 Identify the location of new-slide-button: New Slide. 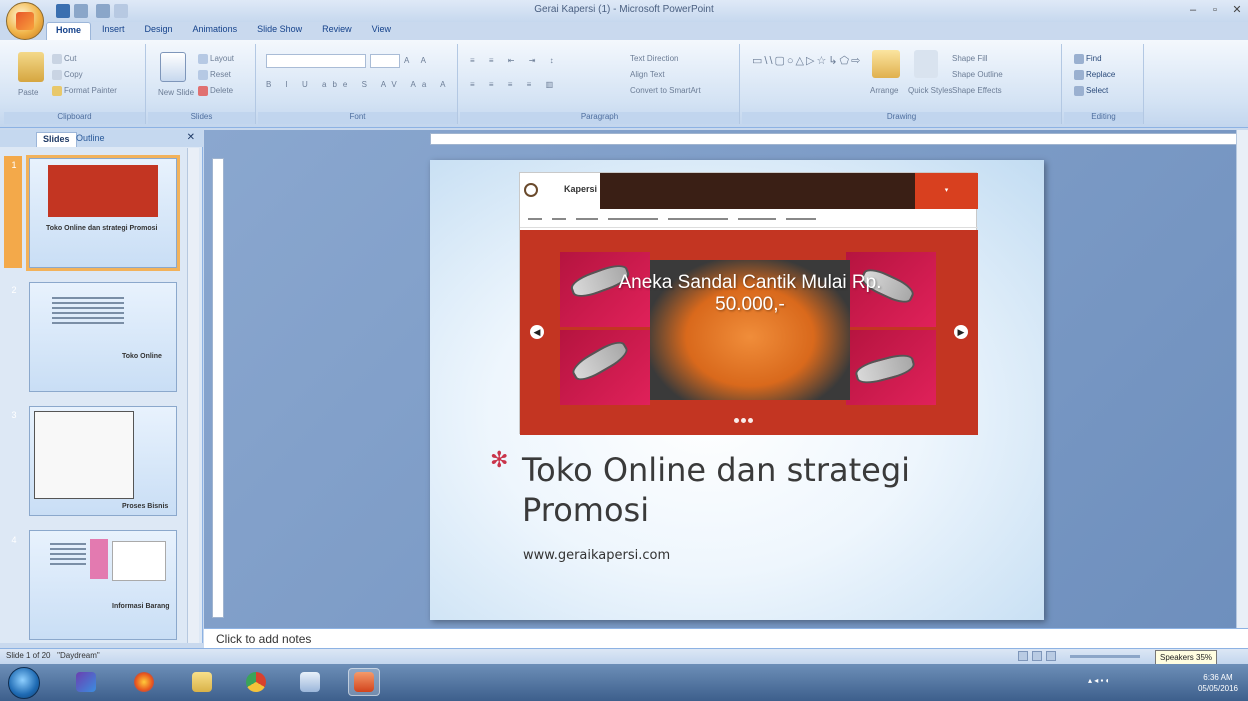
(176, 92).